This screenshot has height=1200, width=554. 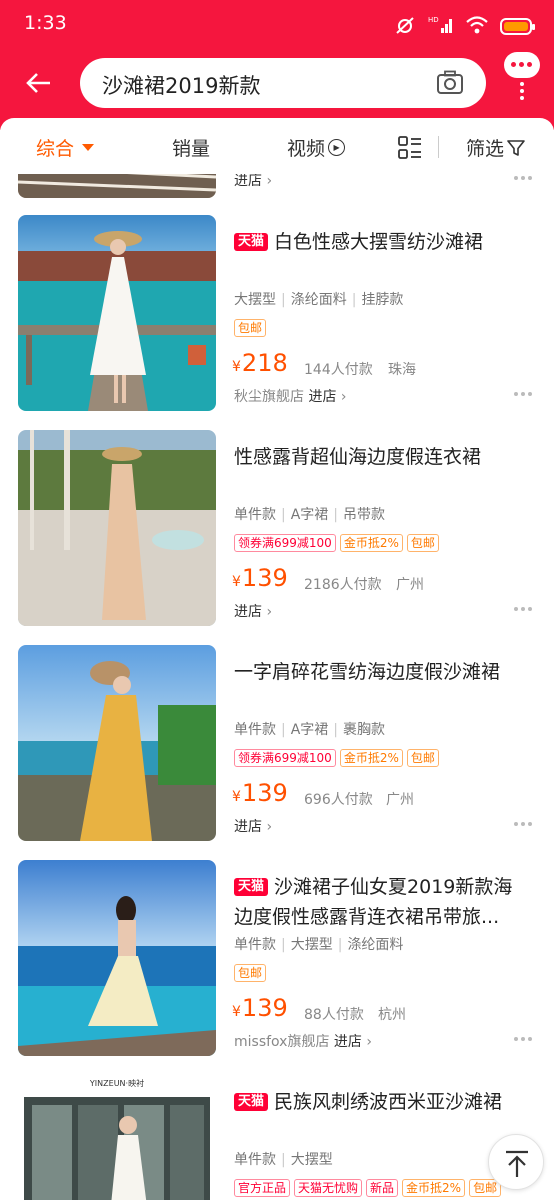 I want to click on sales-count: 696人付款, so click(x=338, y=800).